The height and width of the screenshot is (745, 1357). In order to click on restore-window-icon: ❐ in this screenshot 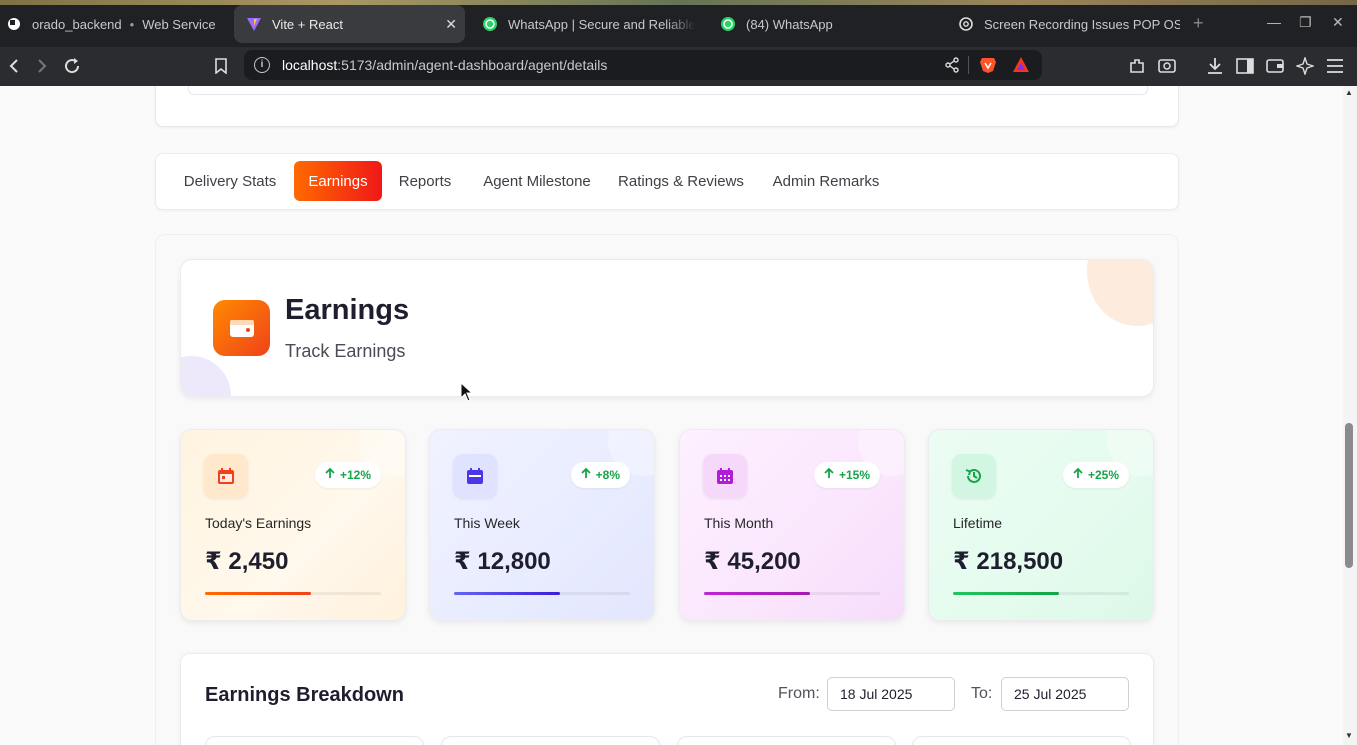, I will do `click(1305, 22)`.